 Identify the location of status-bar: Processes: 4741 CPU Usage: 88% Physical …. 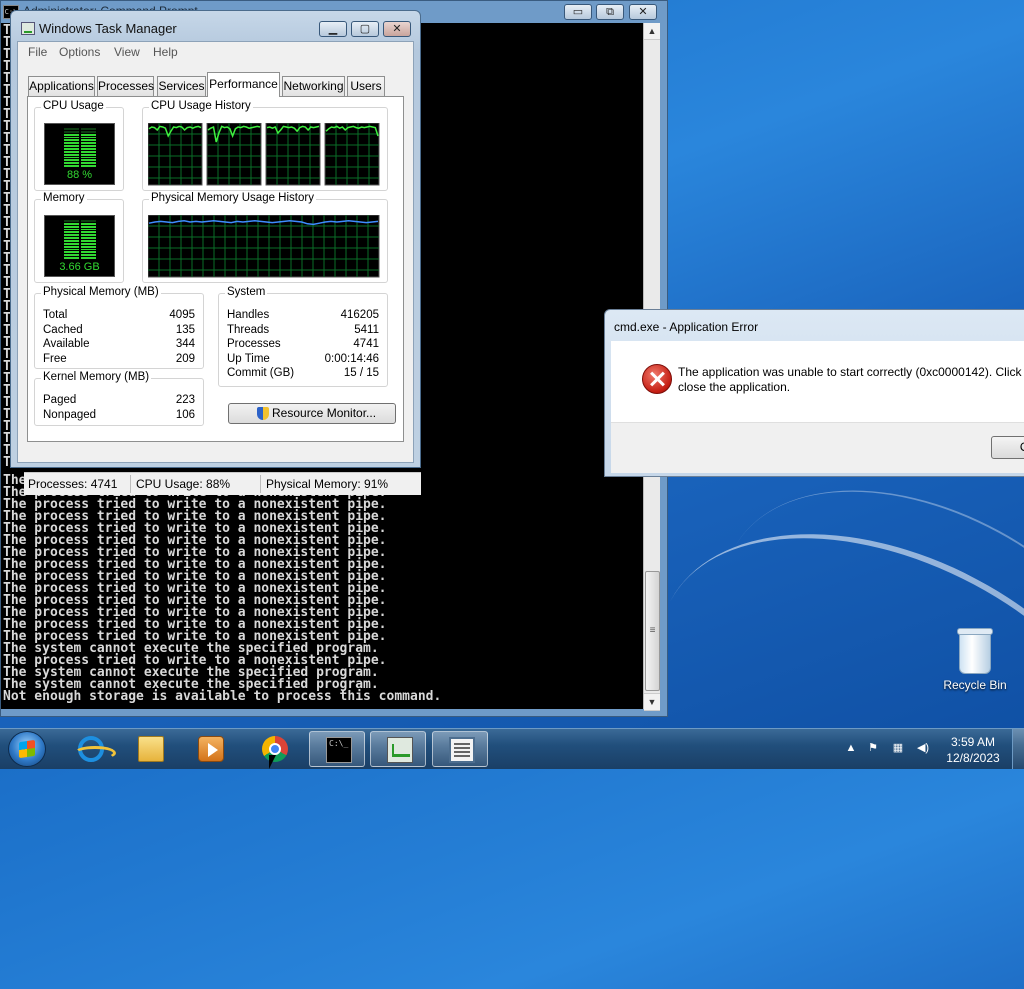
(222, 483).